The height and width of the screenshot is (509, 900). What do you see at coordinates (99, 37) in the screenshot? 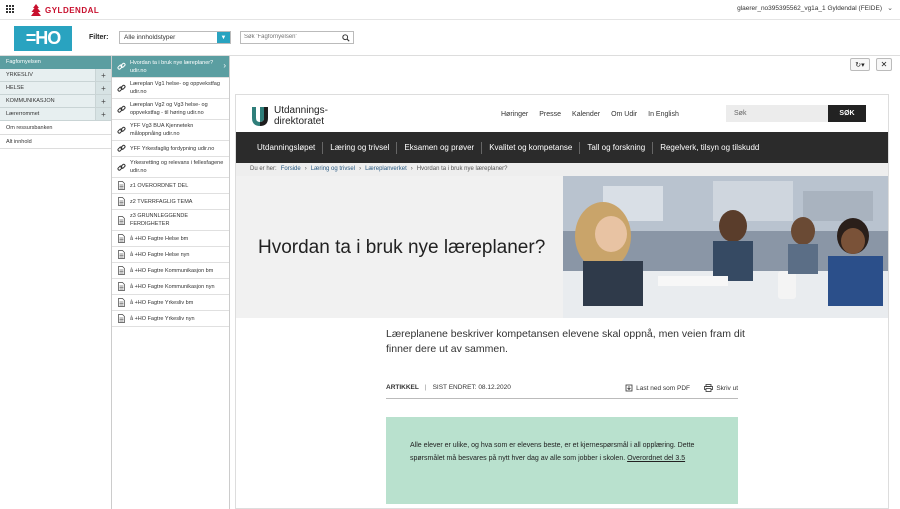
I see `filter-label: Filter:` at bounding box center [99, 37].